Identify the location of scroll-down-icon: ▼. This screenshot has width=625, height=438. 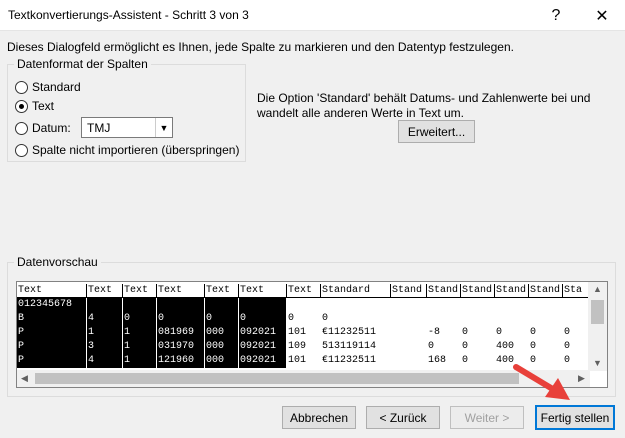
(597, 363).